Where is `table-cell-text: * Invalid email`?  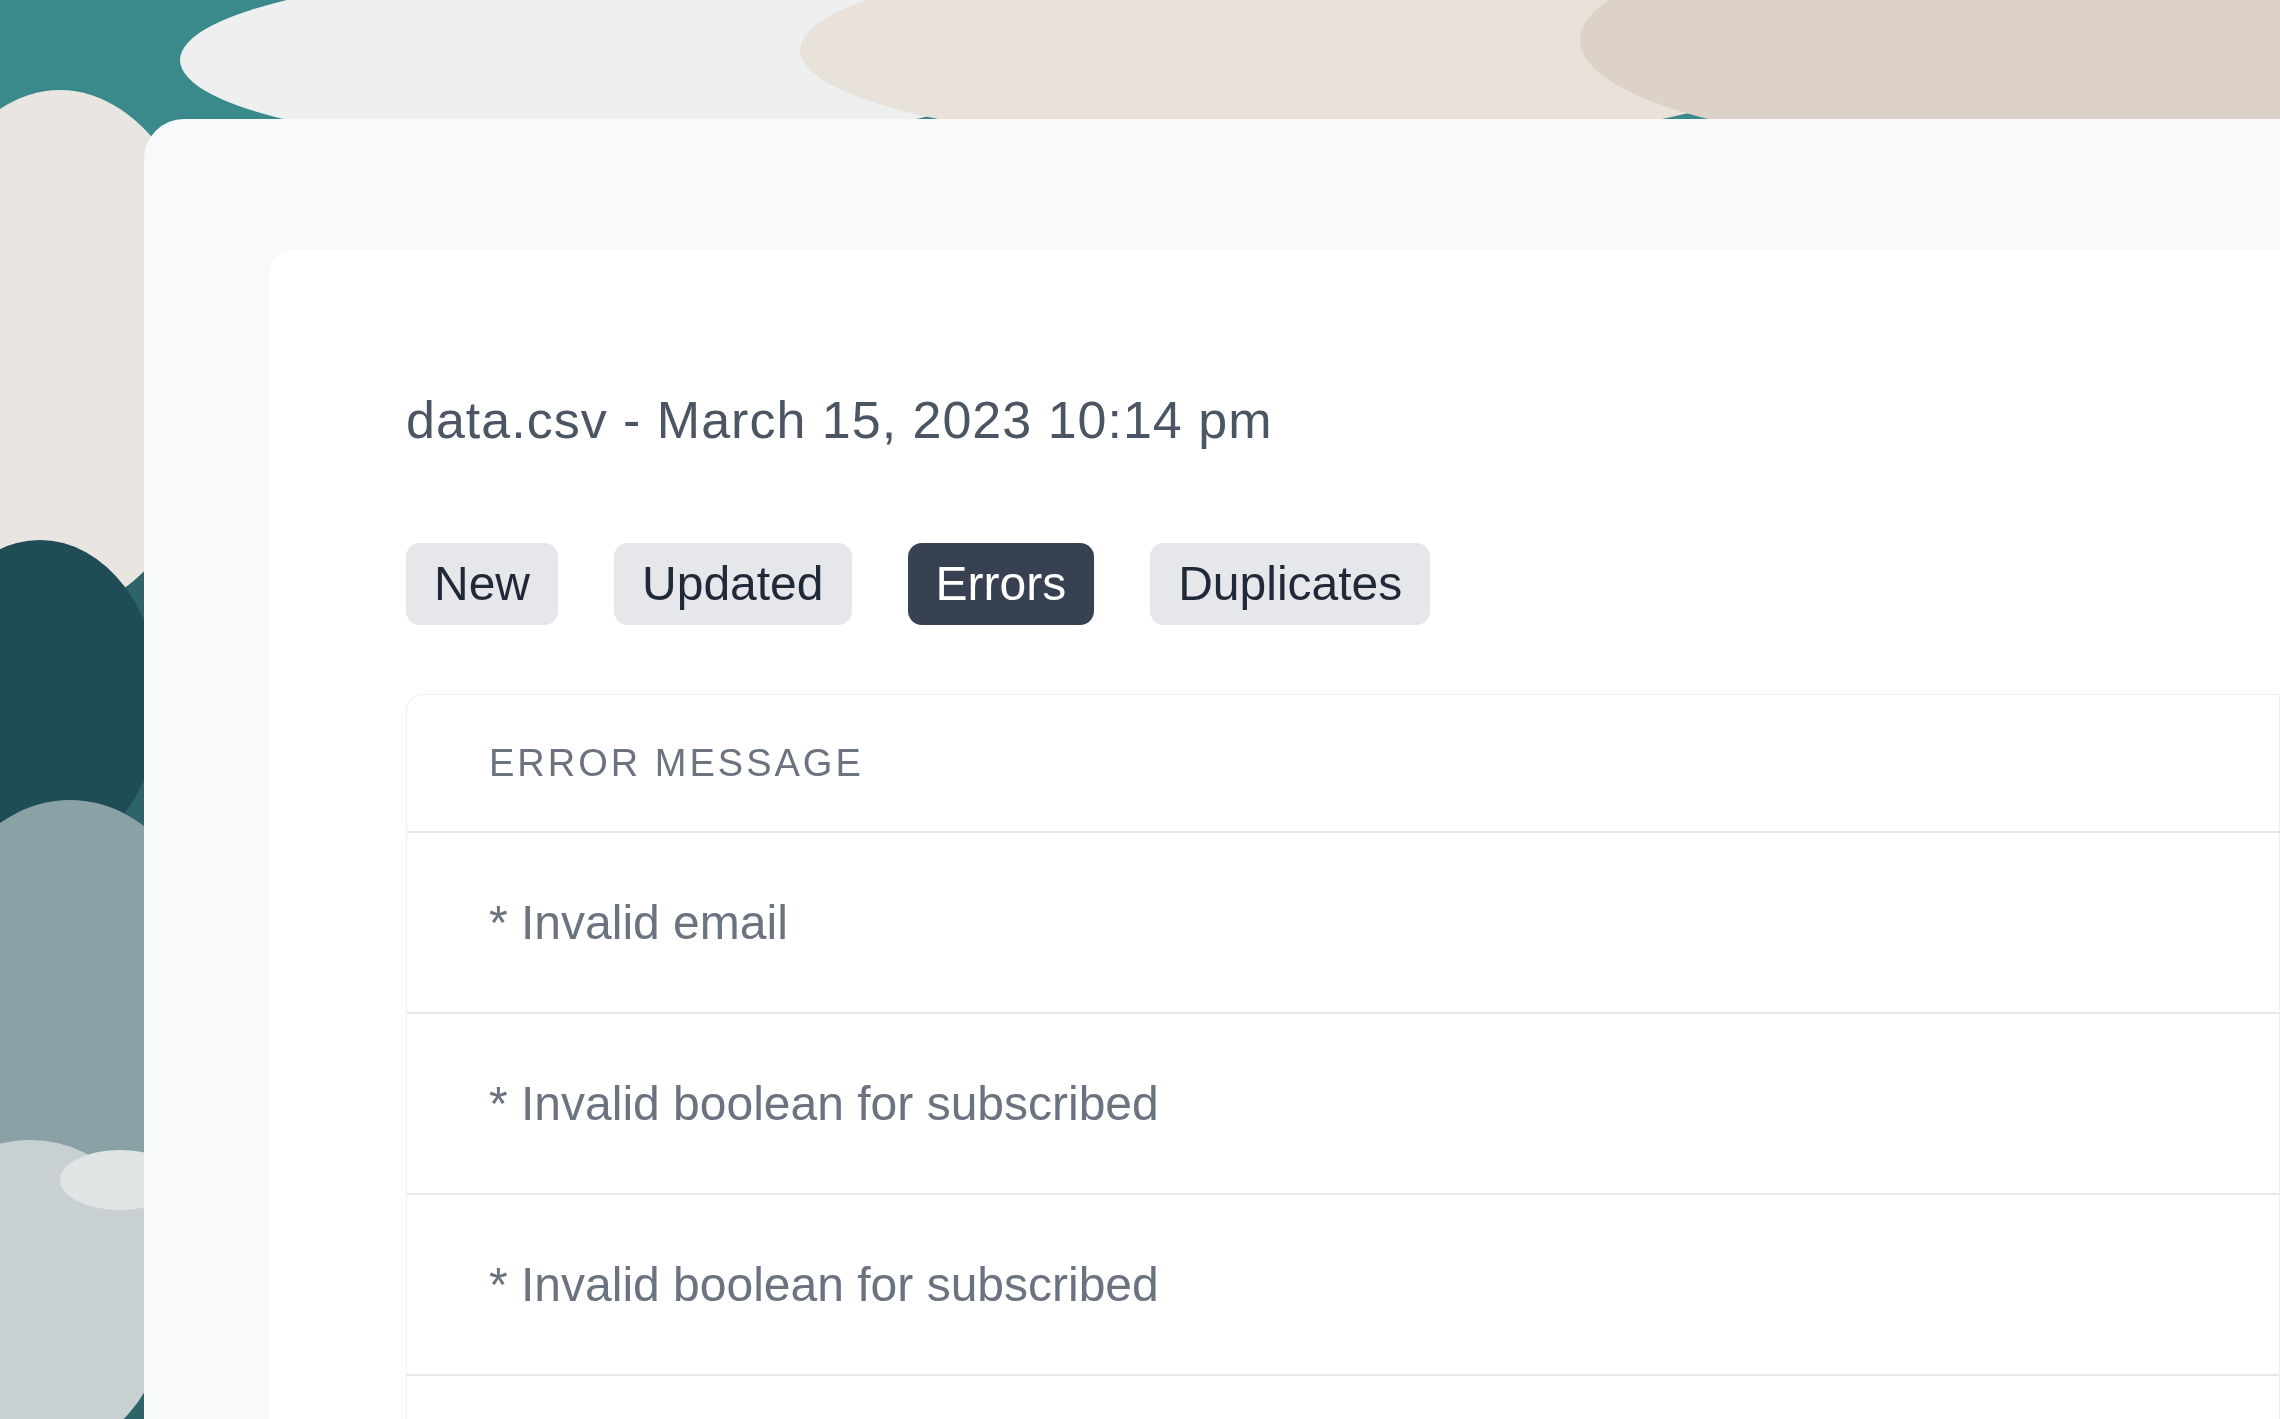
table-cell-text: * Invalid email is located at coordinates (638, 922).